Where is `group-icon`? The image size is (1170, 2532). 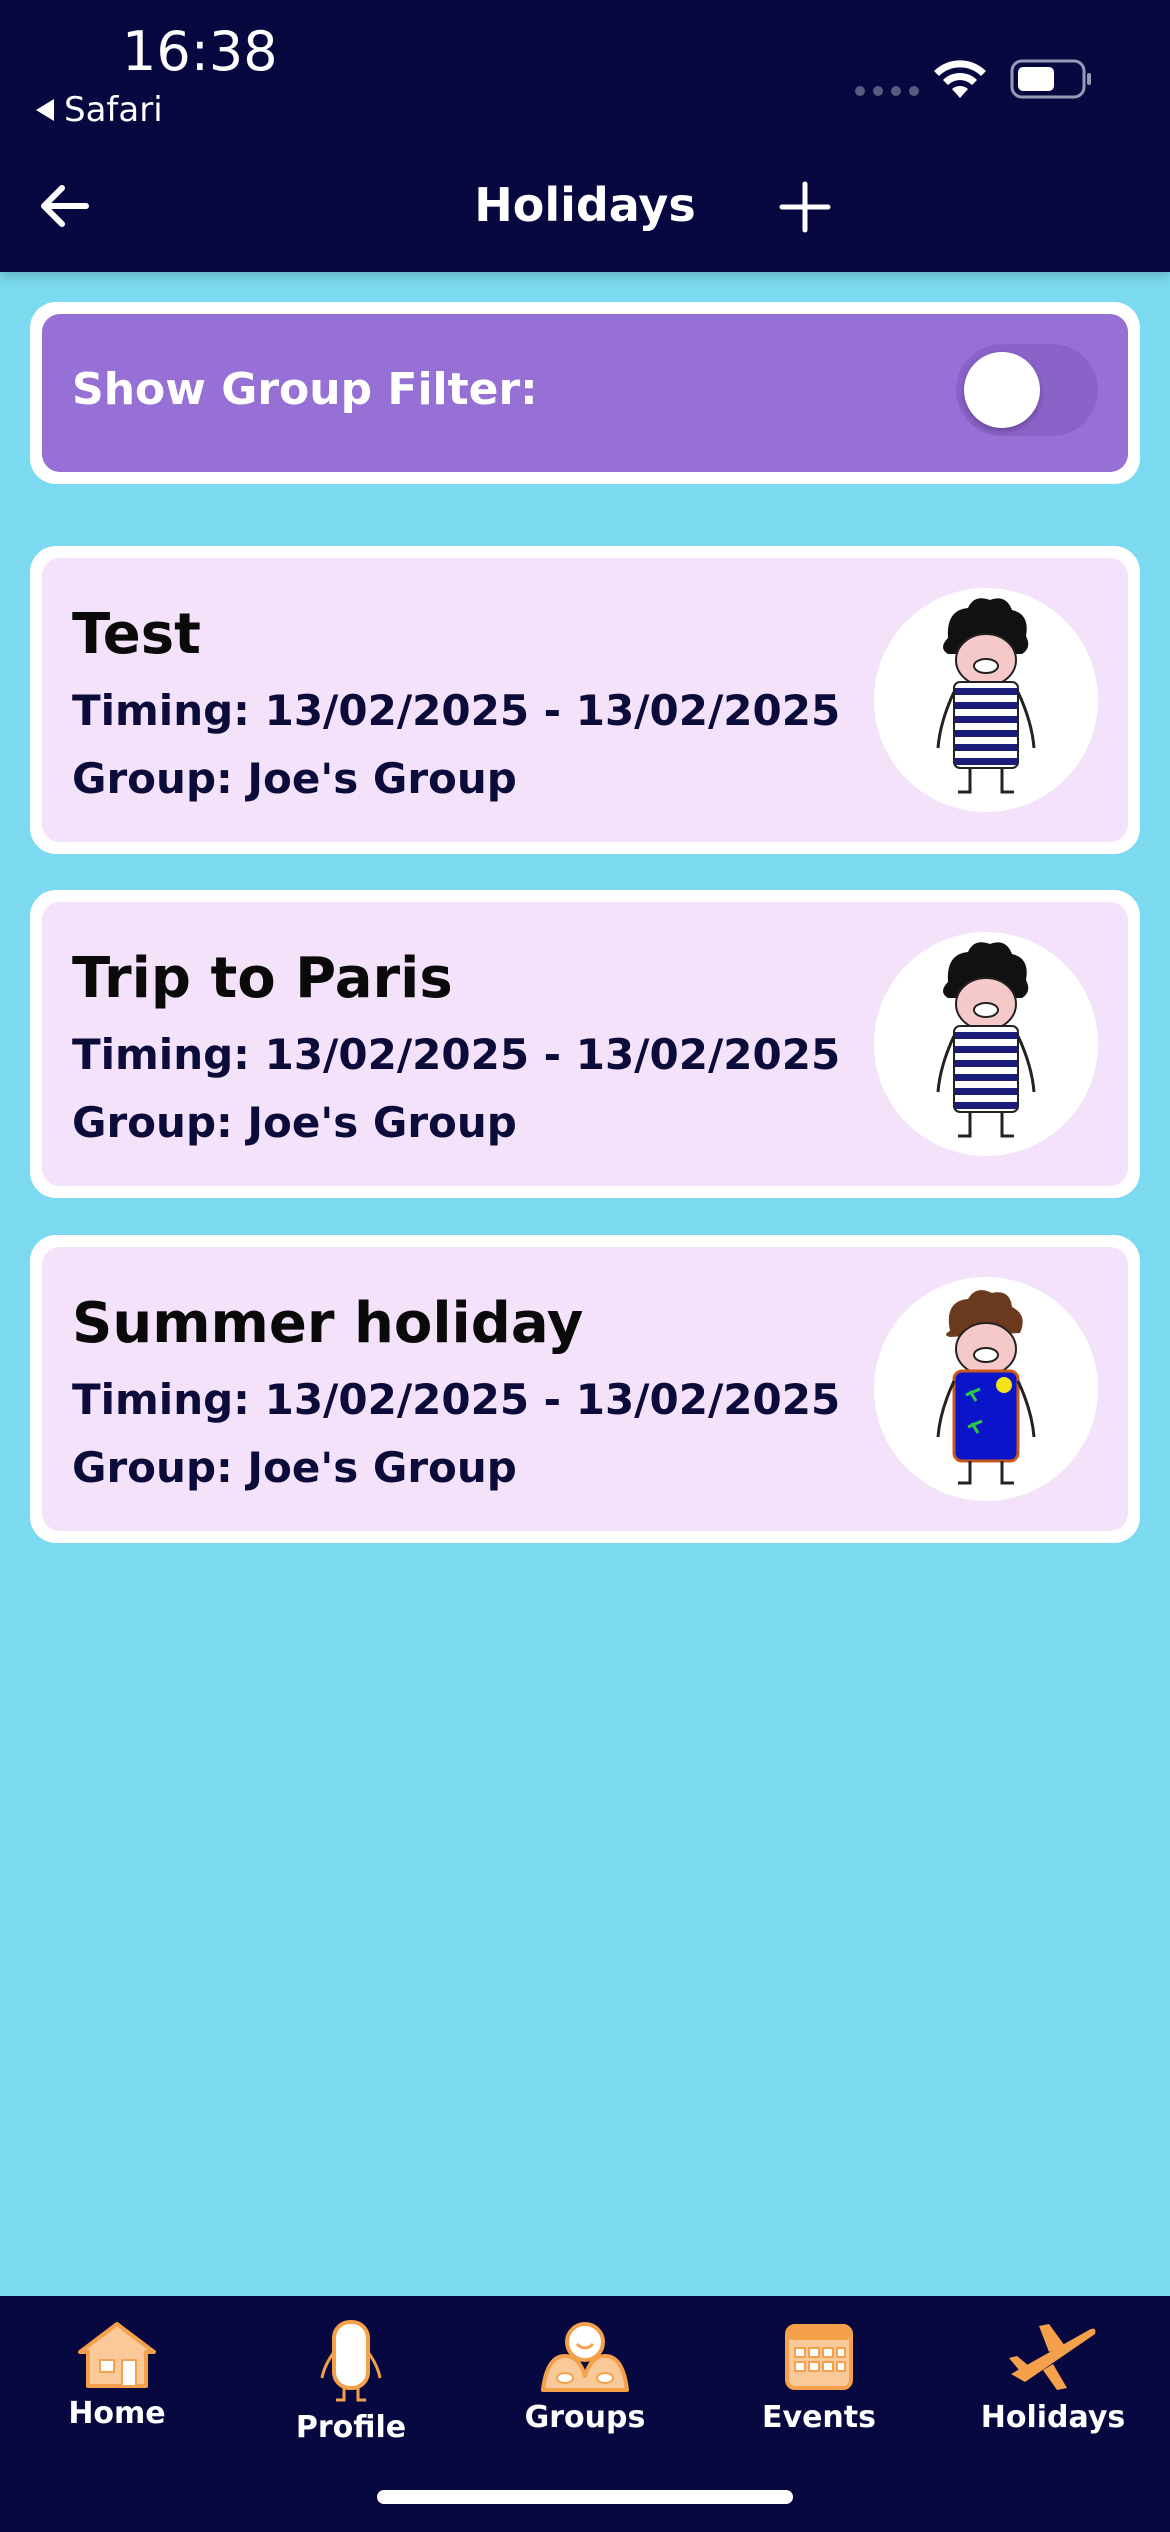
group-icon is located at coordinates (585, 2357).